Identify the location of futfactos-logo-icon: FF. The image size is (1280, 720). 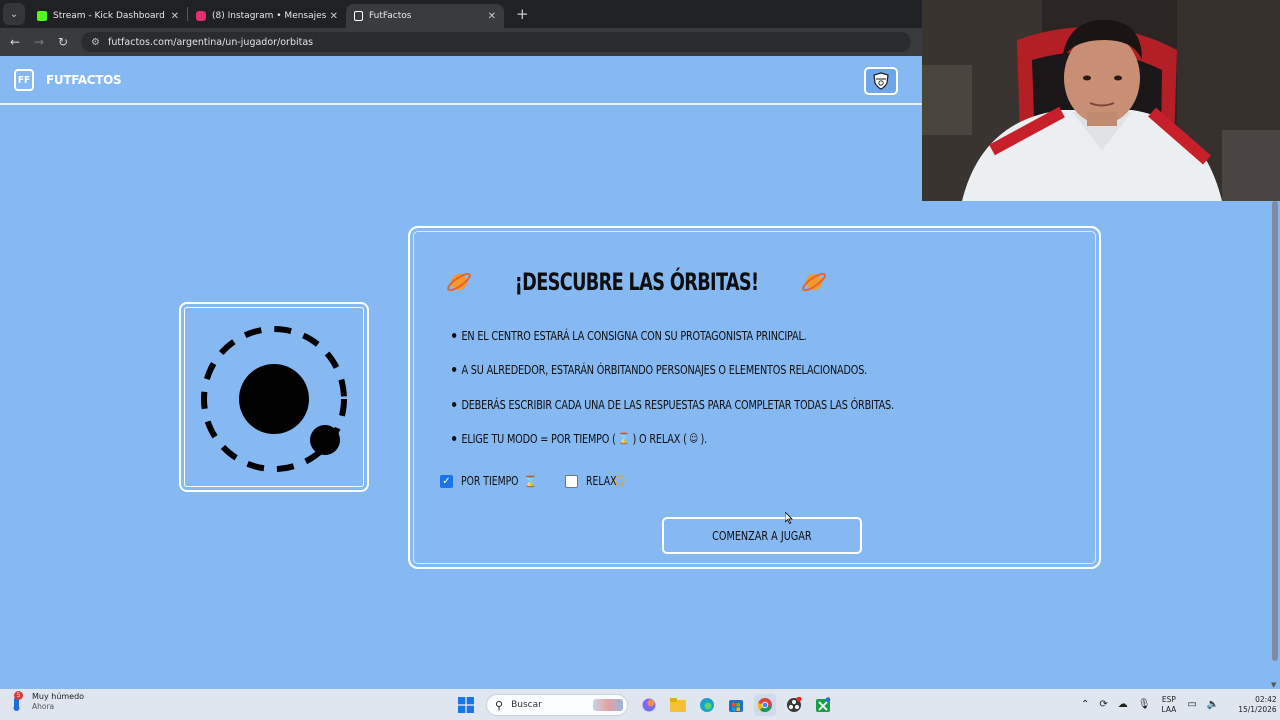
(24, 80).